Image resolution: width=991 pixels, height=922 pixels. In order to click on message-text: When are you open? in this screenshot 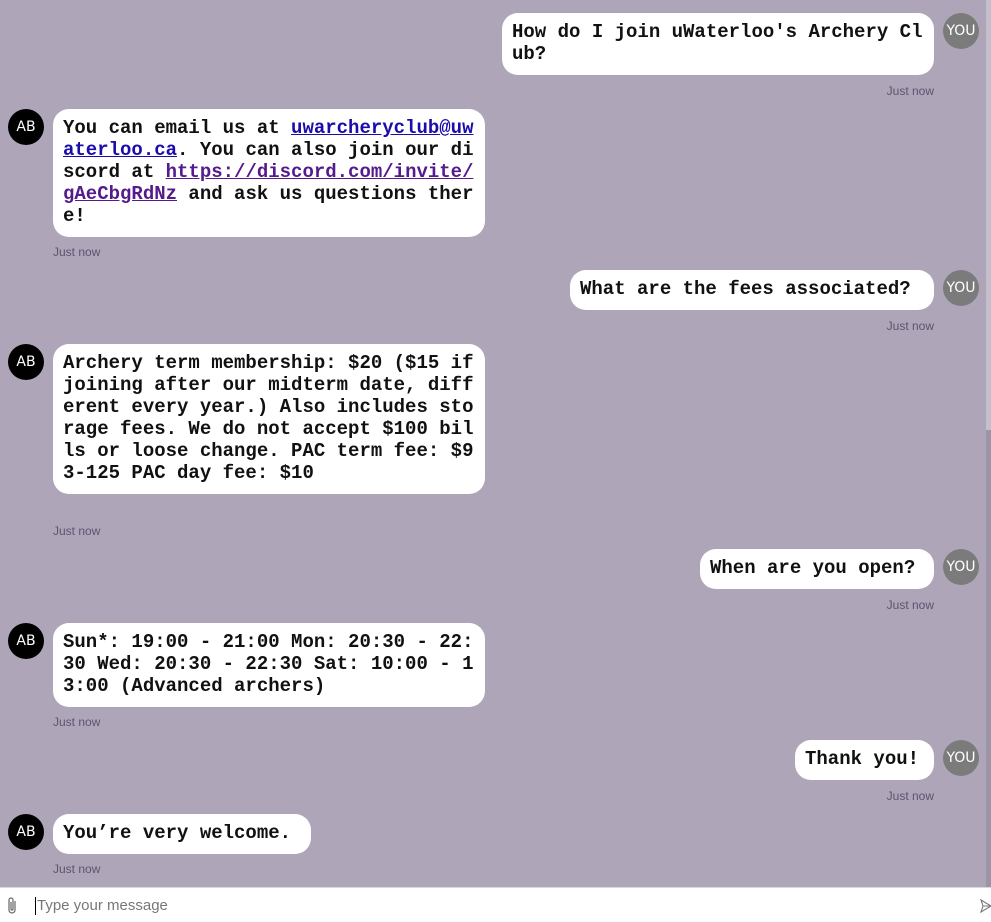, I will do `click(813, 568)`.